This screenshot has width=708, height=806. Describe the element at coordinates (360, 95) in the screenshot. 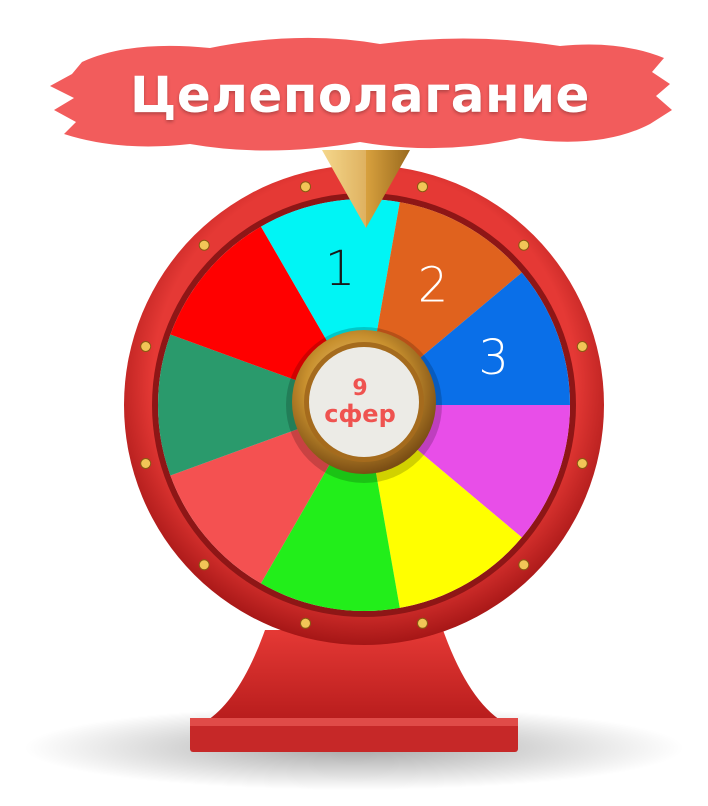

I see `page-title: Целеполагание` at that location.